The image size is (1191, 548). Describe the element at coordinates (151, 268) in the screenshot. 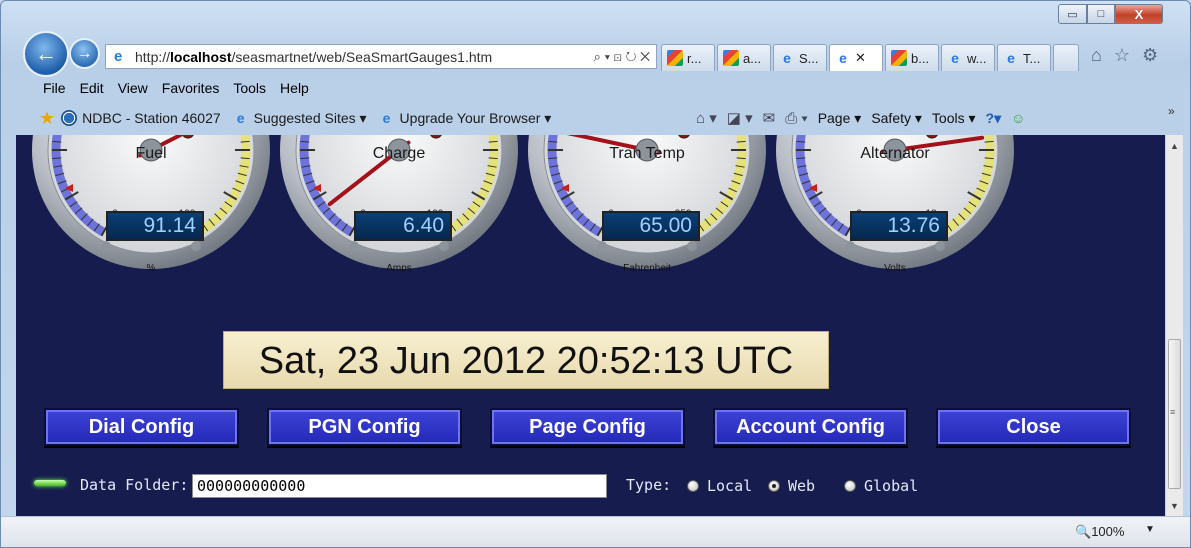

I see `gauge-unit: %` at that location.